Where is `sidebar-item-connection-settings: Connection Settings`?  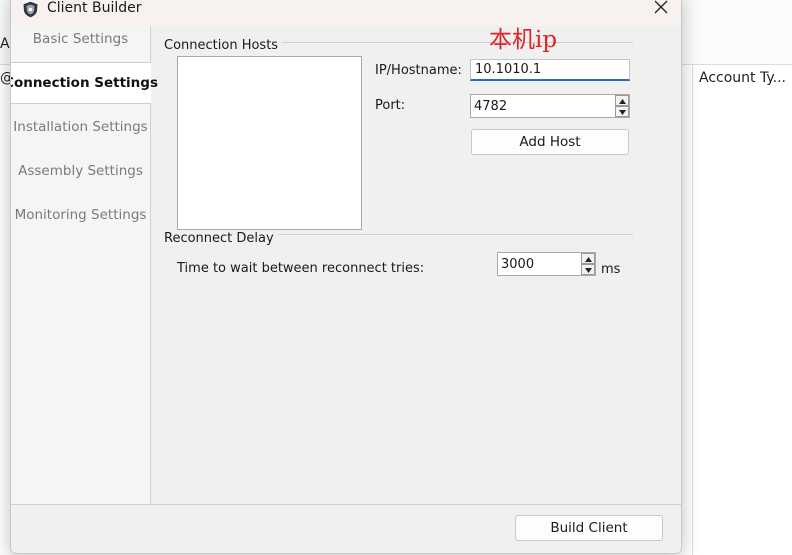 sidebar-item-connection-settings: Connection Settings is located at coordinates (84, 83).